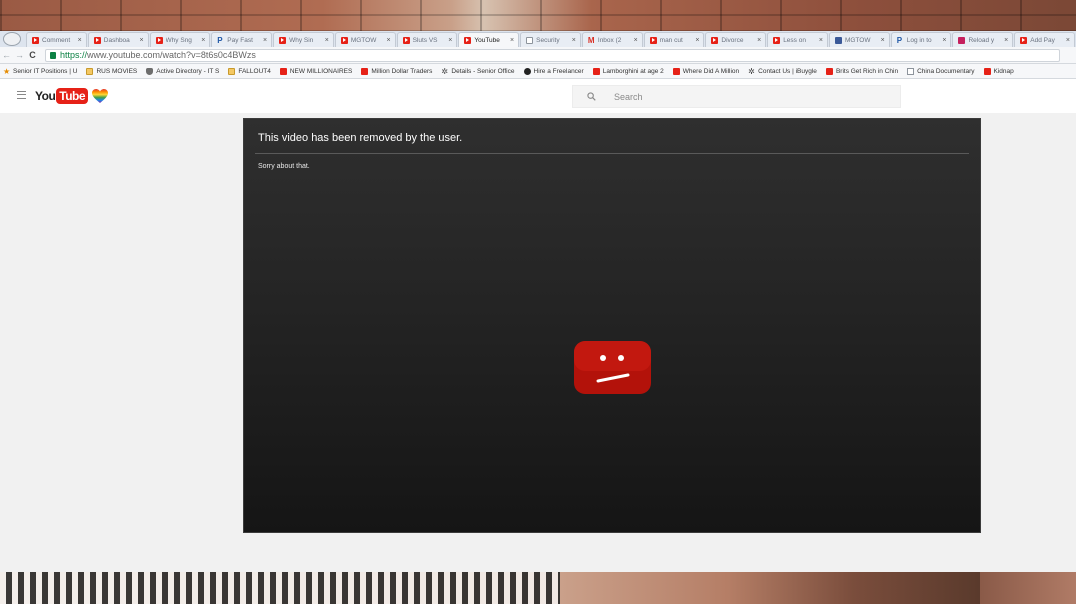  Describe the element at coordinates (674, 39) in the screenshot. I see `browser-tab: man cut ×` at that location.